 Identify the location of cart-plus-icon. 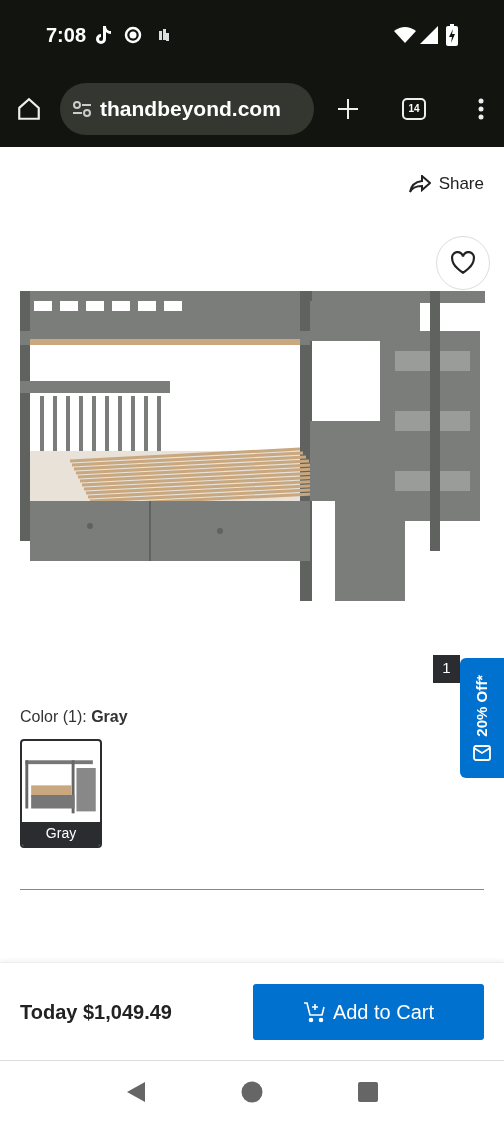
(313, 1011).